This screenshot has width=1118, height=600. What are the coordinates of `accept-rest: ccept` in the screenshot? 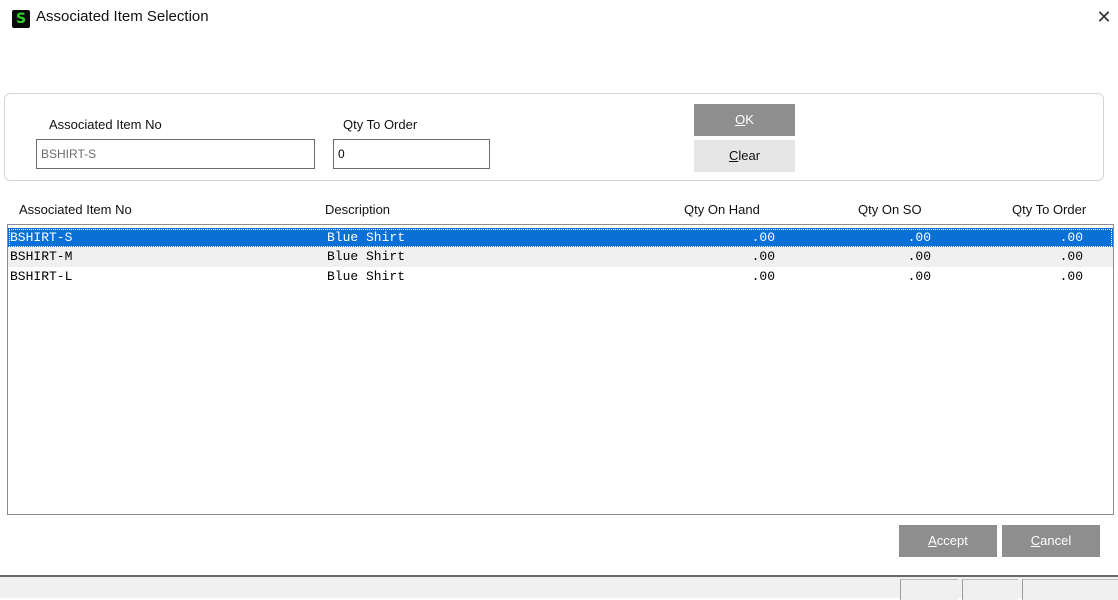 It's located at (952, 540).